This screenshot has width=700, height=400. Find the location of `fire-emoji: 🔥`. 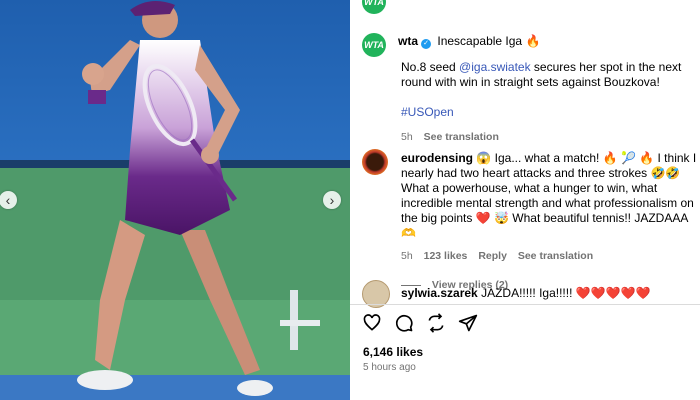

fire-emoji: 🔥 is located at coordinates (533, 41).